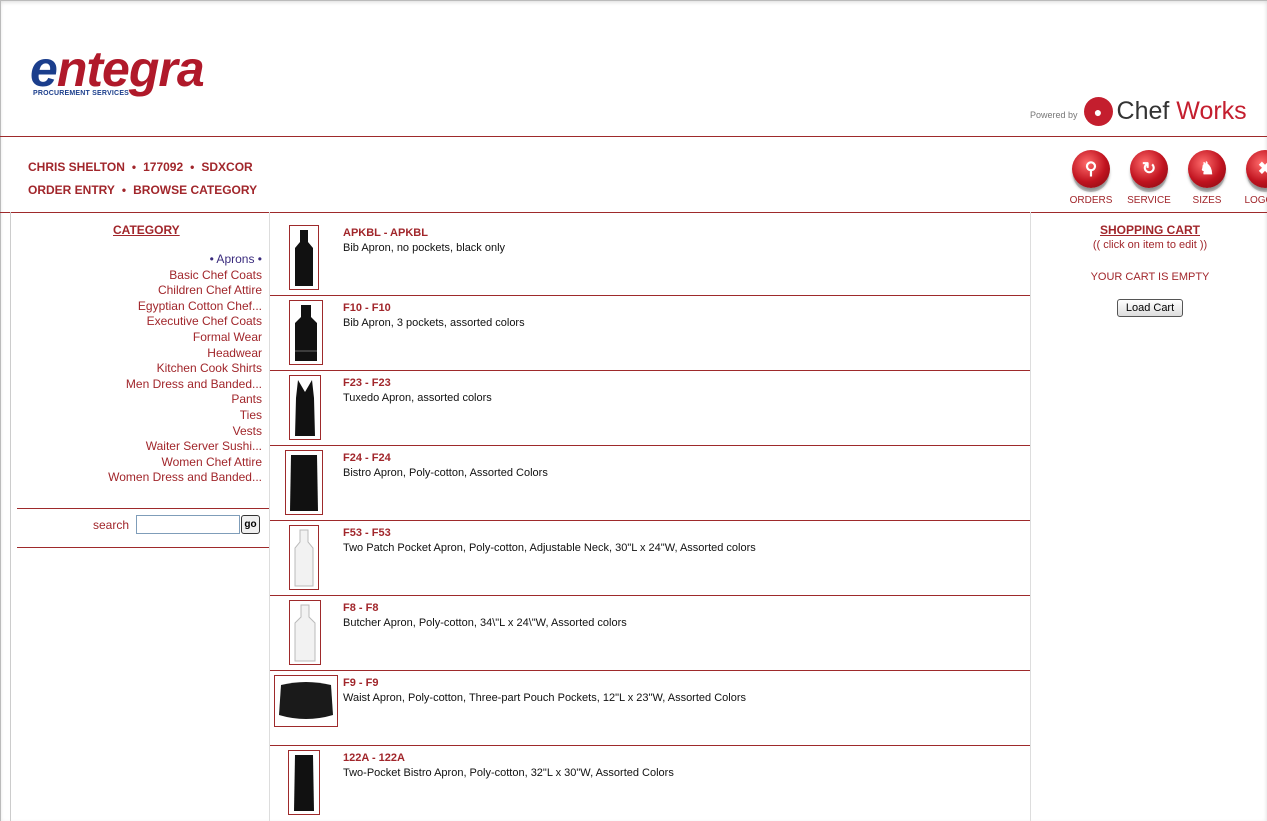 The image size is (1267, 821). What do you see at coordinates (161, 354) in the screenshot?
I see `category-item: Headwear` at bounding box center [161, 354].